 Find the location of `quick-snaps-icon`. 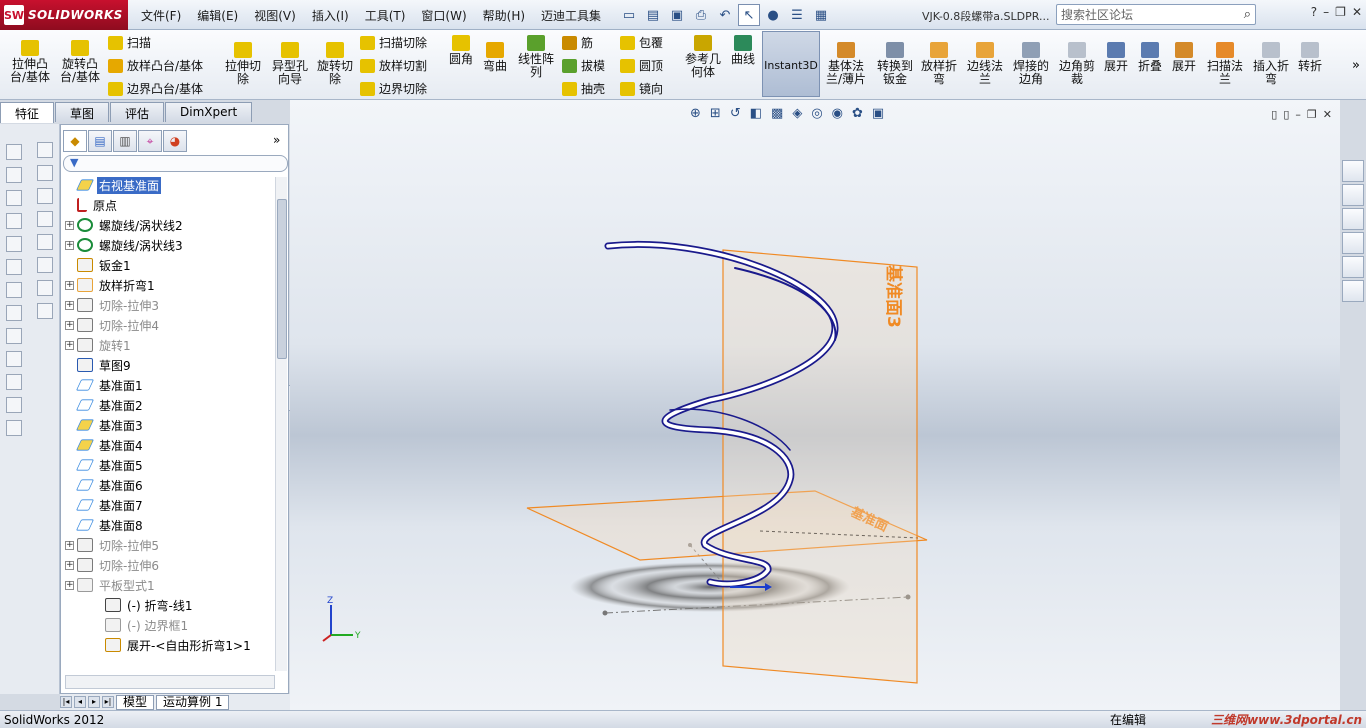

quick-snaps-icon is located at coordinates (14, 359).